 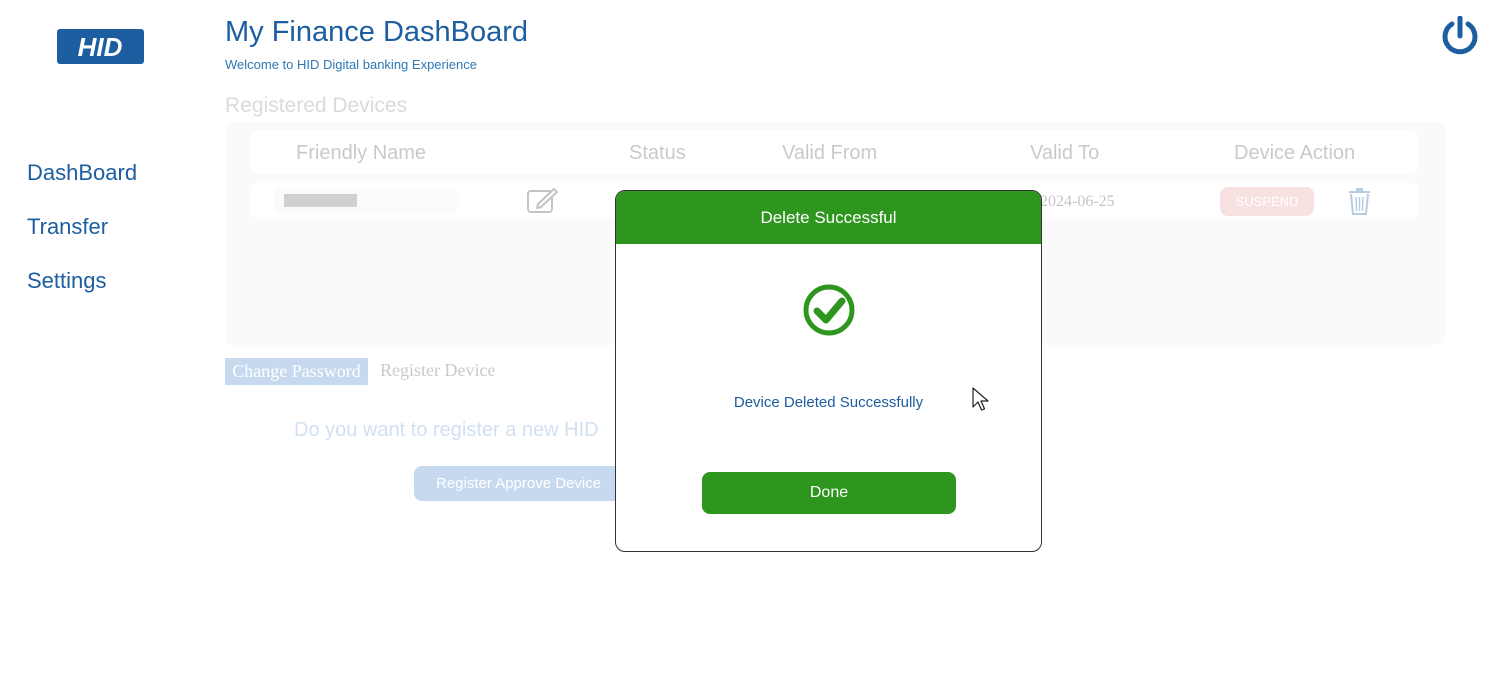 What do you see at coordinates (82, 293) in the screenshot?
I see `sidebar-item-settings: Settings` at bounding box center [82, 293].